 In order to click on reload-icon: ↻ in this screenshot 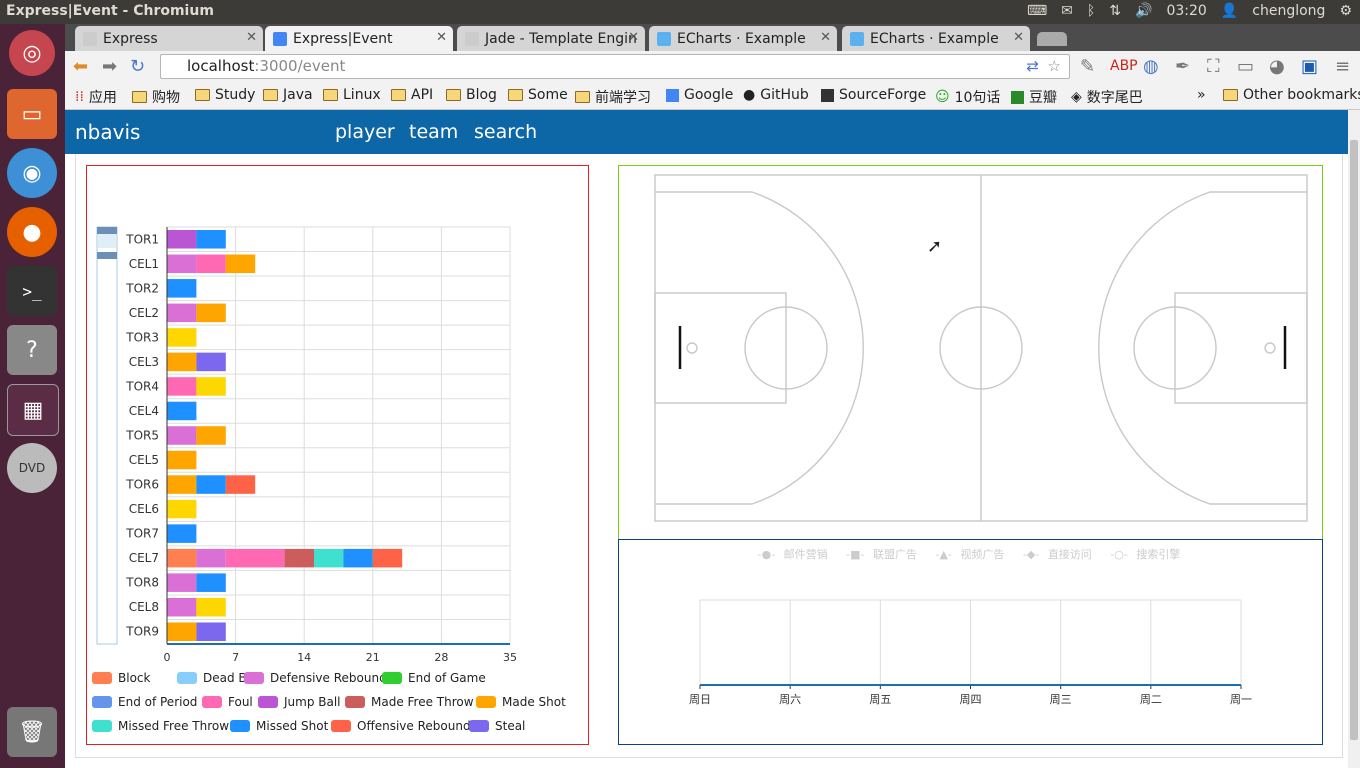, I will do `click(137, 66)`.